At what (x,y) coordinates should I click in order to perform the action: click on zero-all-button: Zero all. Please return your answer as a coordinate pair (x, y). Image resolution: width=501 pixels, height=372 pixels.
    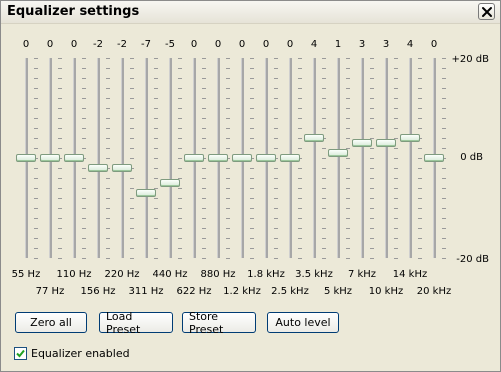
    Looking at the image, I should click on (51, 322).